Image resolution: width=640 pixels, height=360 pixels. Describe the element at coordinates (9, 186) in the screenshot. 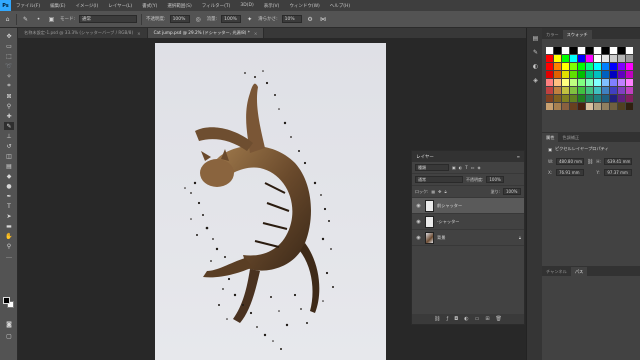

I see `dodge-tool-icon: ●` at that location.